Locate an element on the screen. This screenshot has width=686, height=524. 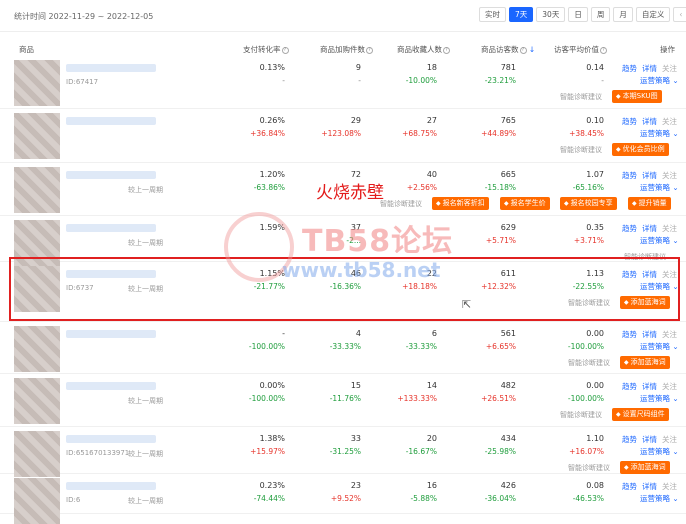
avg-value: 0.08 is located at coordinates (595, 485).